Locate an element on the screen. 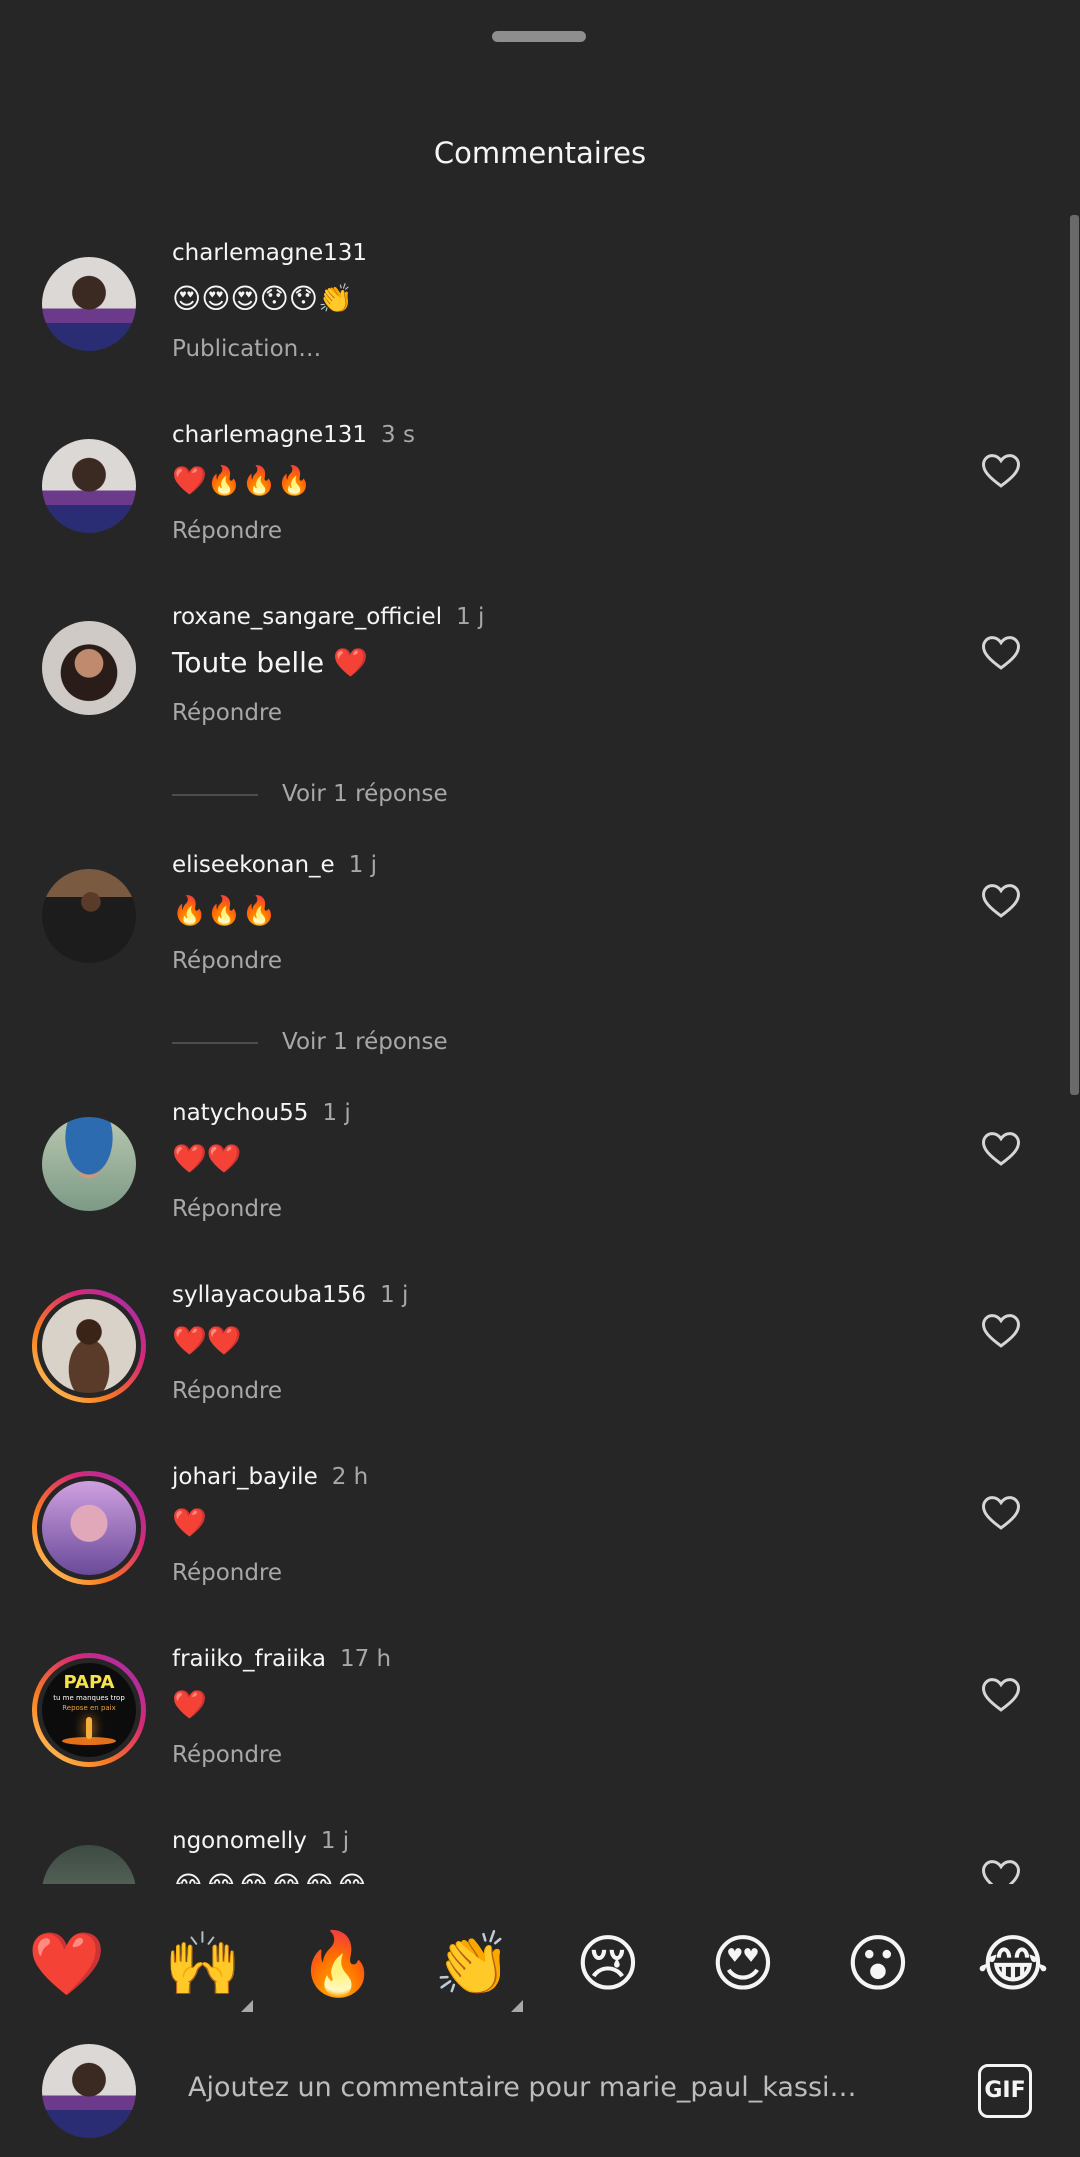 This screenshot has height=2157, width=1080. comment-meta: charlemagne131 is located at coordinates (269, 253).